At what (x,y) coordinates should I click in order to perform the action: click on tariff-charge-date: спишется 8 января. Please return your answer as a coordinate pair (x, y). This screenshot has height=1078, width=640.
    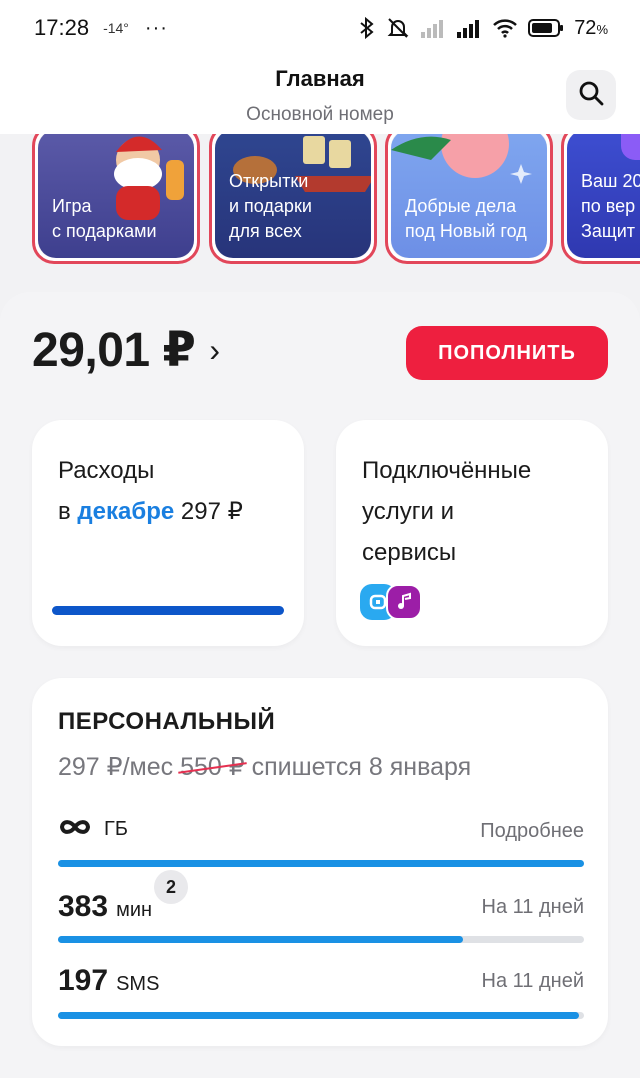
    Looking at the image, I should click on (361, 767).